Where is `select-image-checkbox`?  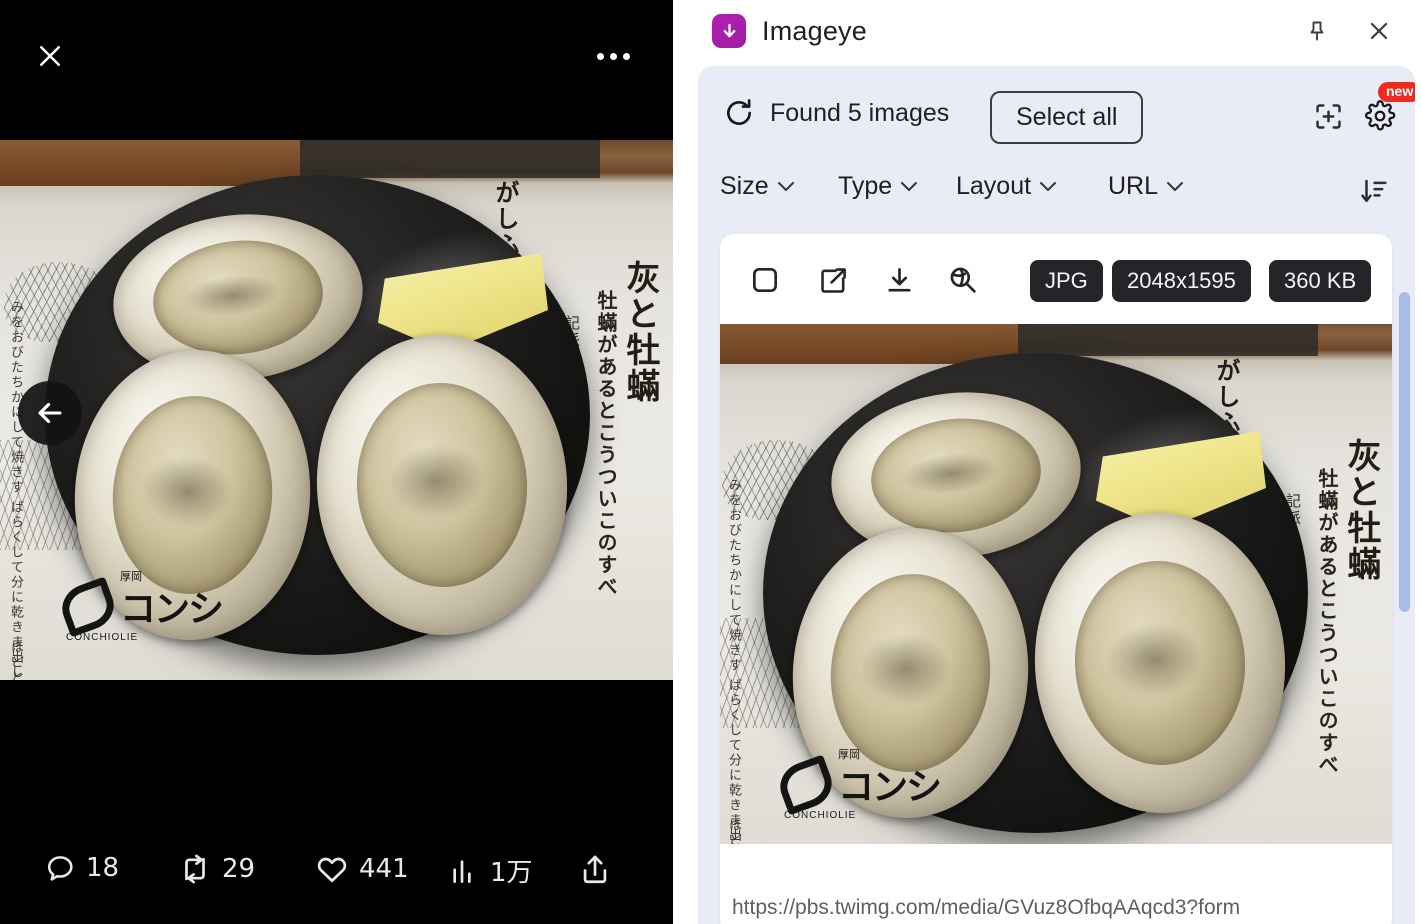
select-image-checkbox is located at coordinates (765, 280).